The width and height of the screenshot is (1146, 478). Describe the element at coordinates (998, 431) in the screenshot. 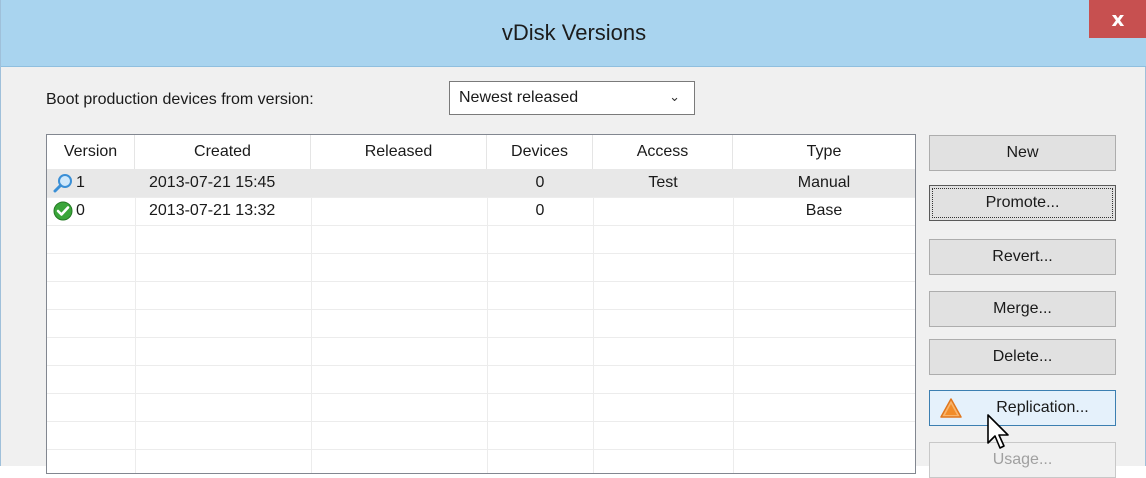

I see `mouse-cursor-icon` at that location.